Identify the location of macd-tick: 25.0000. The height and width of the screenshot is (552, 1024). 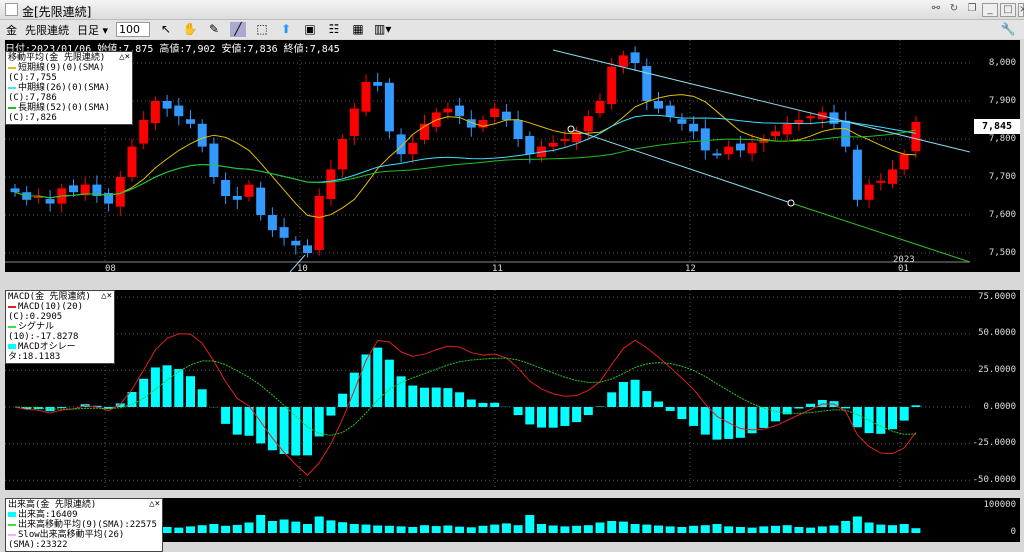
(997, 370).